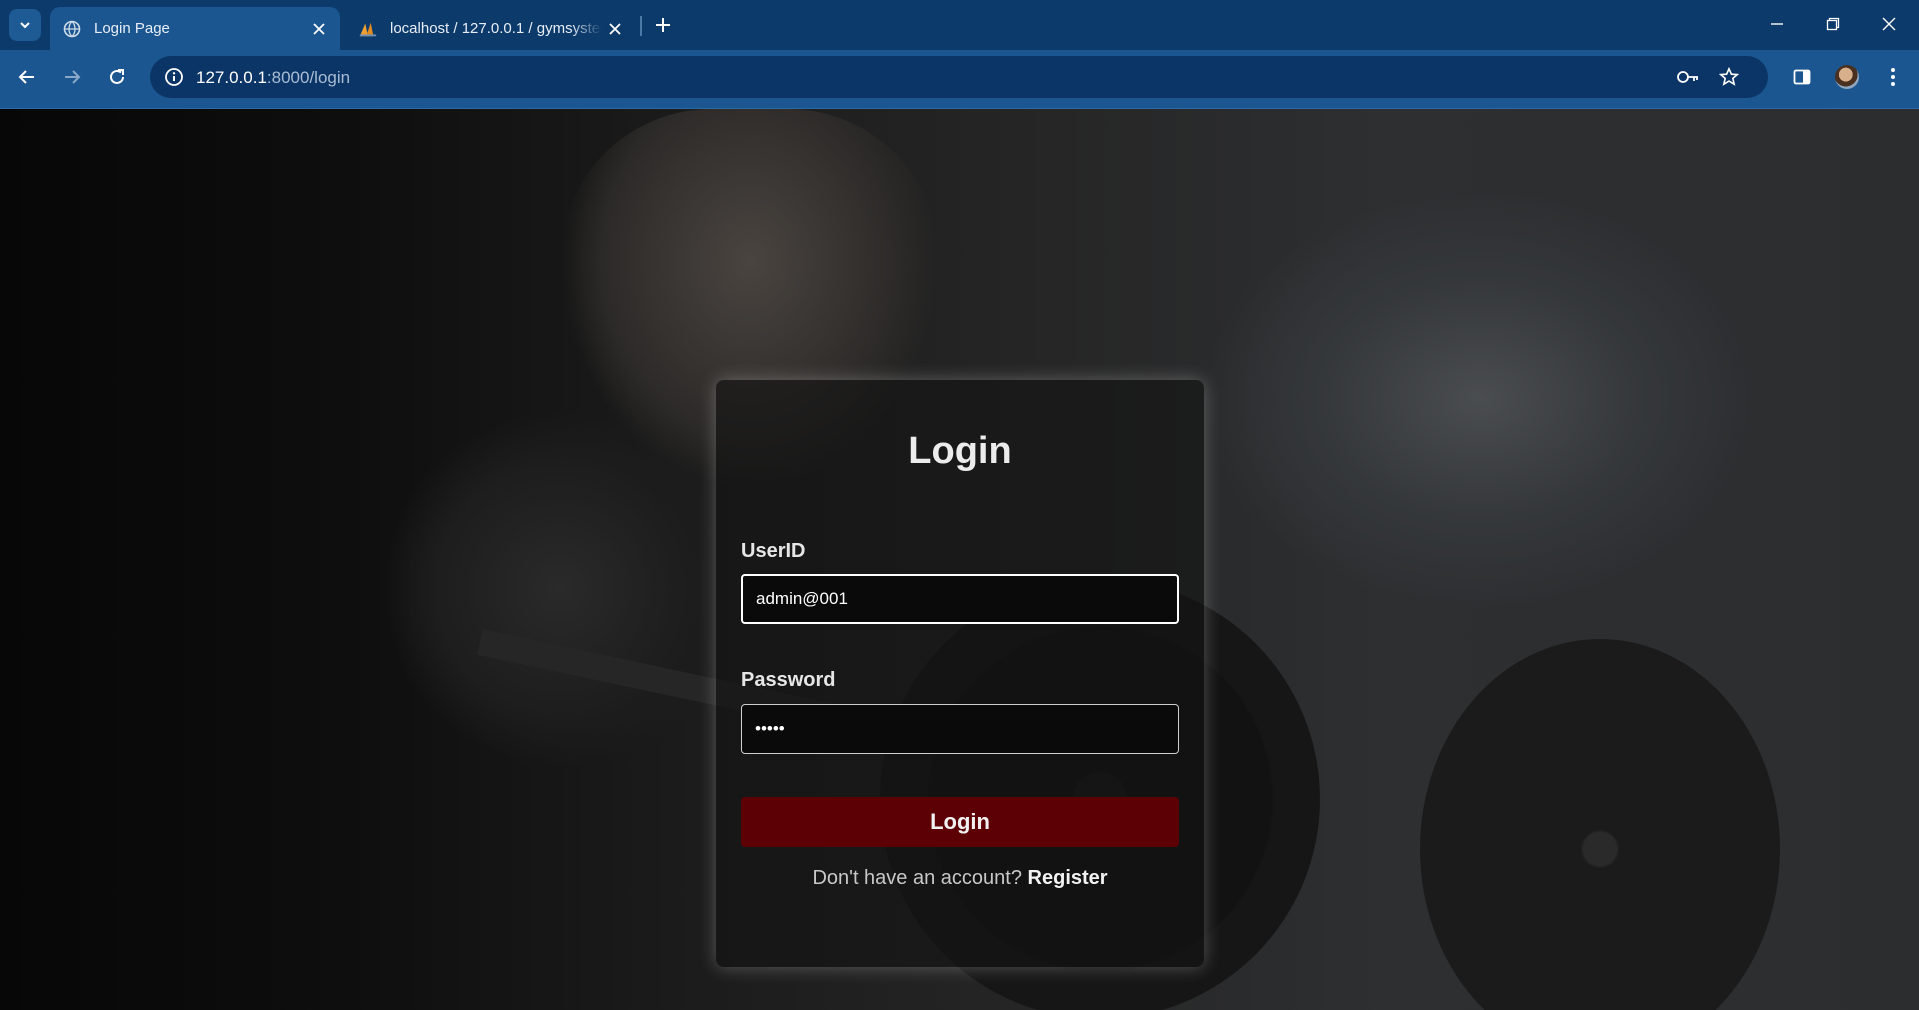 The image size is (1919, 1010). I want to click on url-host: 127.0.0.1, so click(231, 77).